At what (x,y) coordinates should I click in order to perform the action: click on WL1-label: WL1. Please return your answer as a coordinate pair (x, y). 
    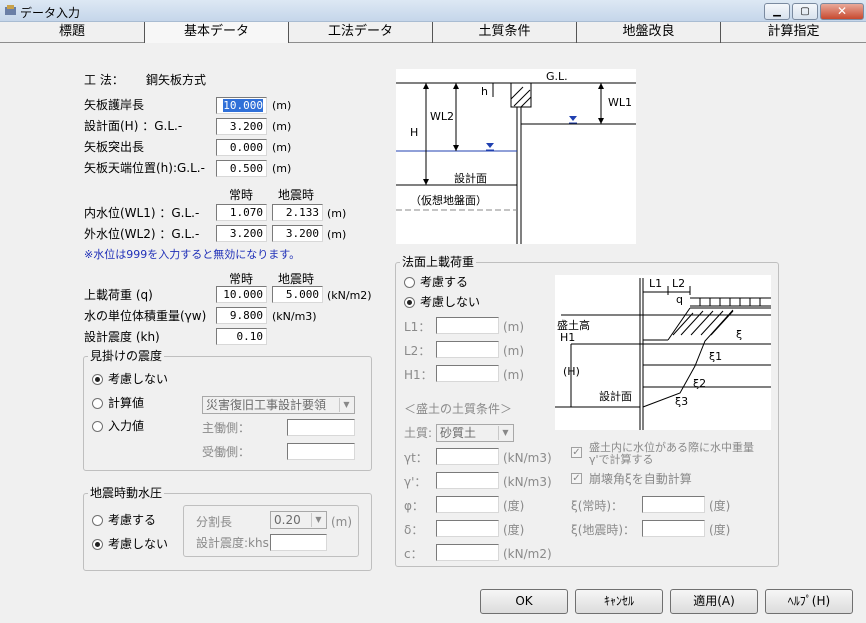
    Looking at the image, I should click on (620, 102).